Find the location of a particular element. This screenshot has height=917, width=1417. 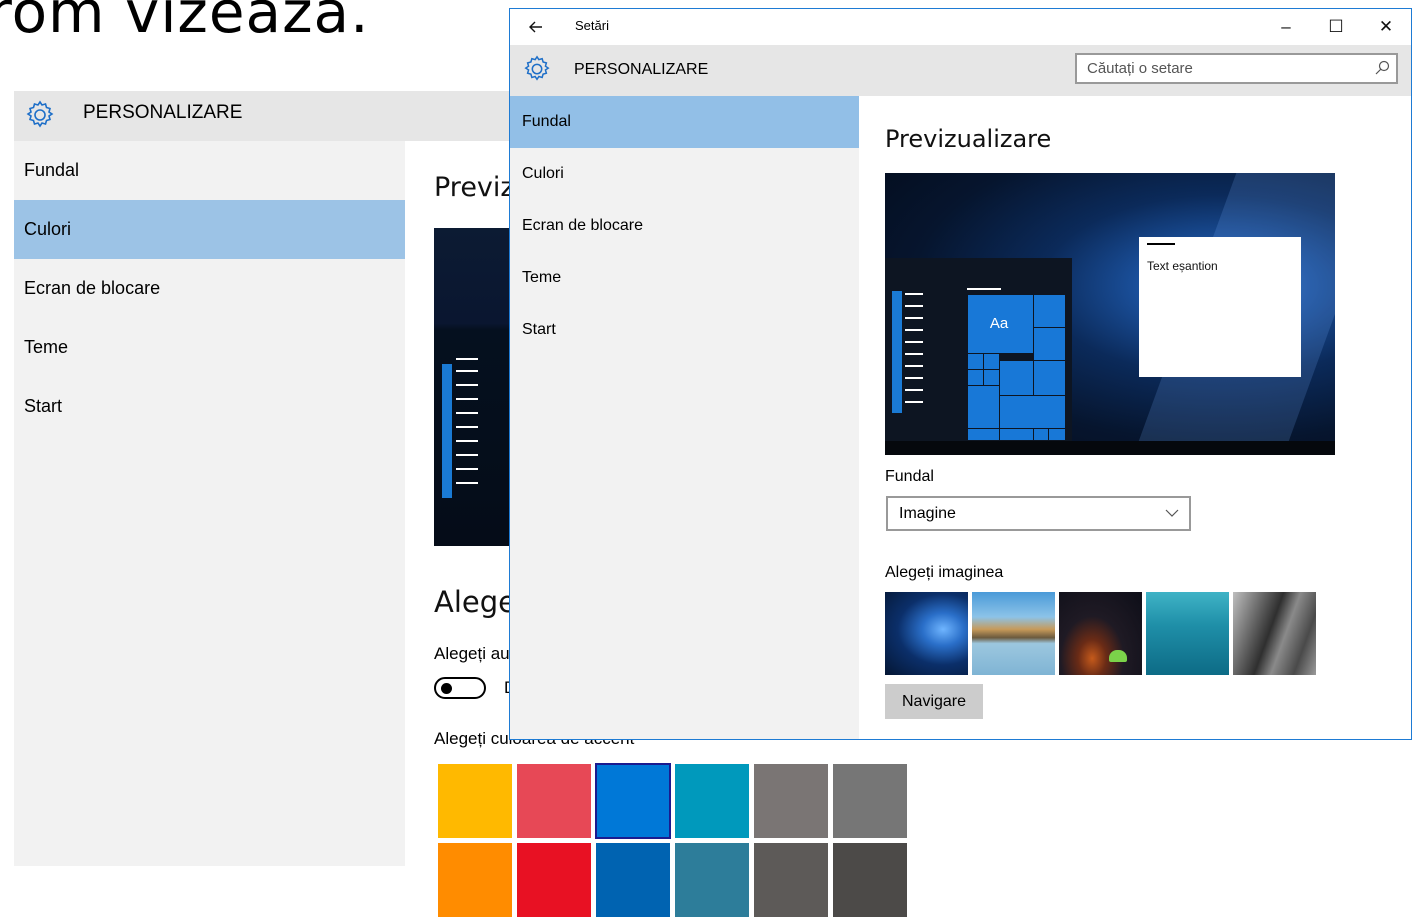

image-thumbnail-night-sky-tent is located at coordinates (1100, 633).